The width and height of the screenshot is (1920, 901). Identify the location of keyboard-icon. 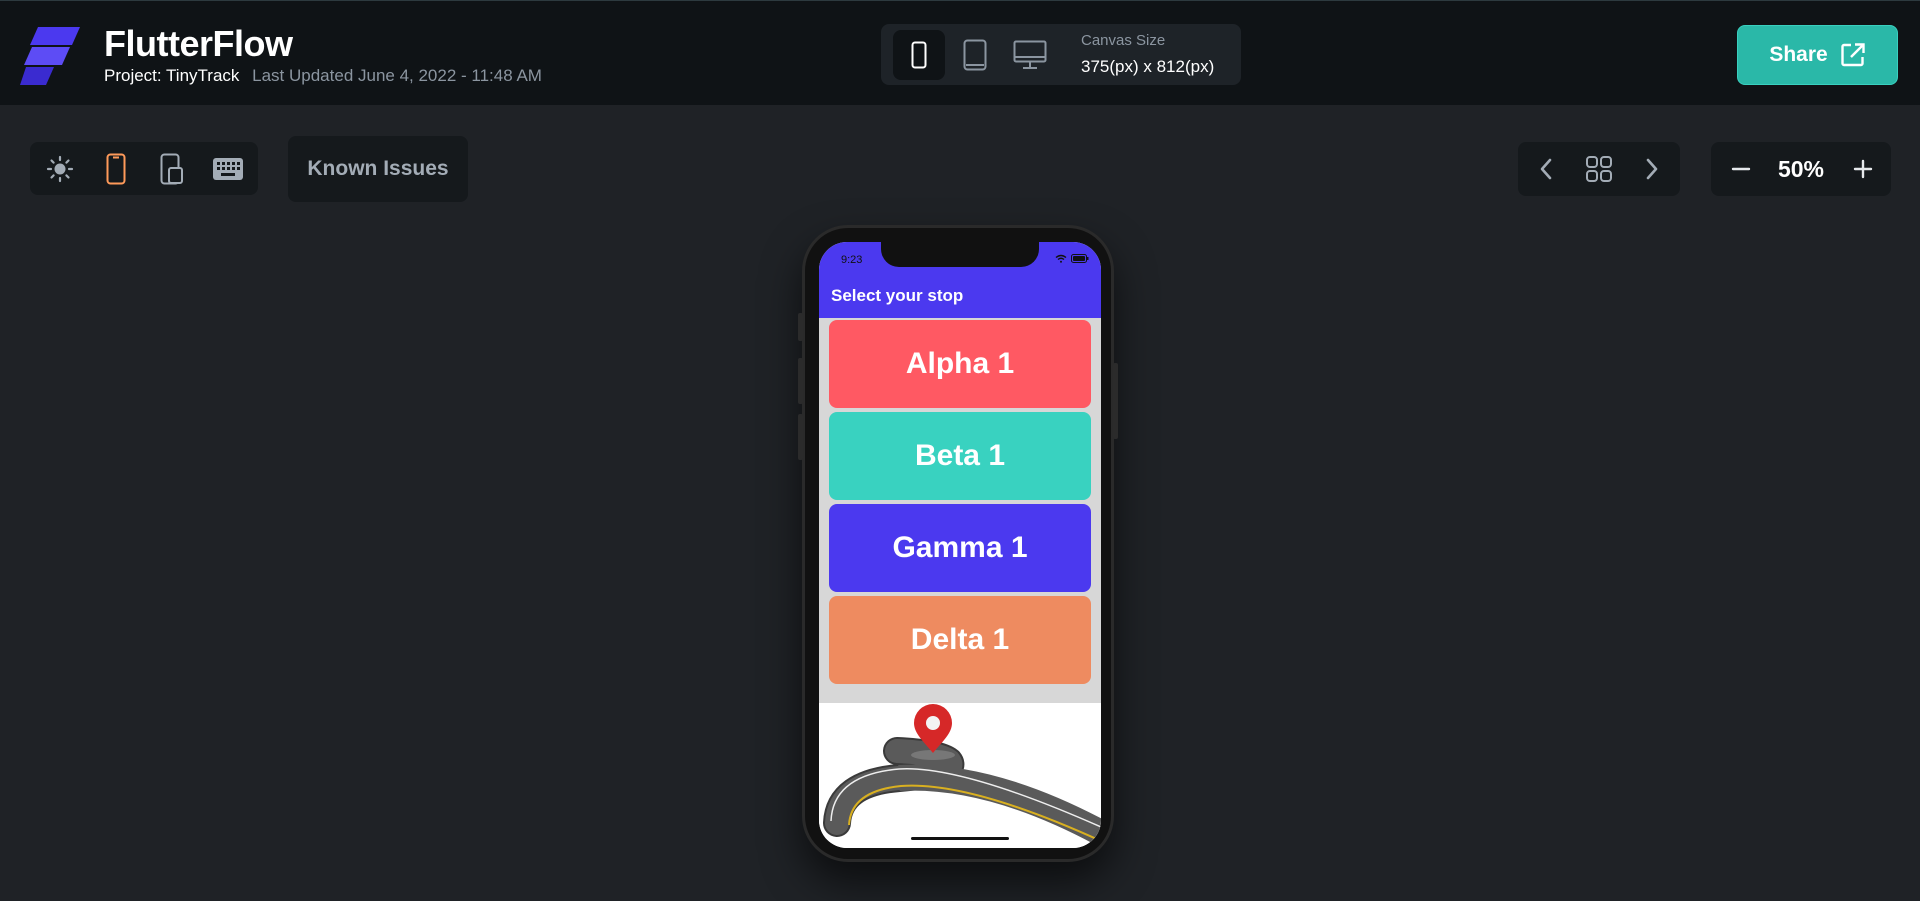
(228, 169).